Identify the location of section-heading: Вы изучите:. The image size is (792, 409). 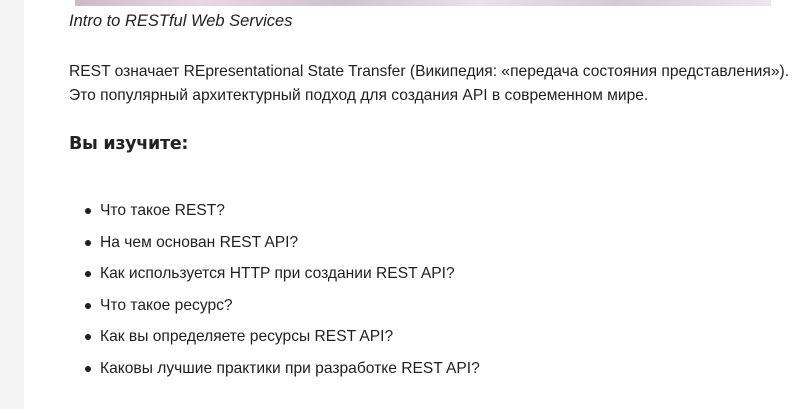
(129, 144).